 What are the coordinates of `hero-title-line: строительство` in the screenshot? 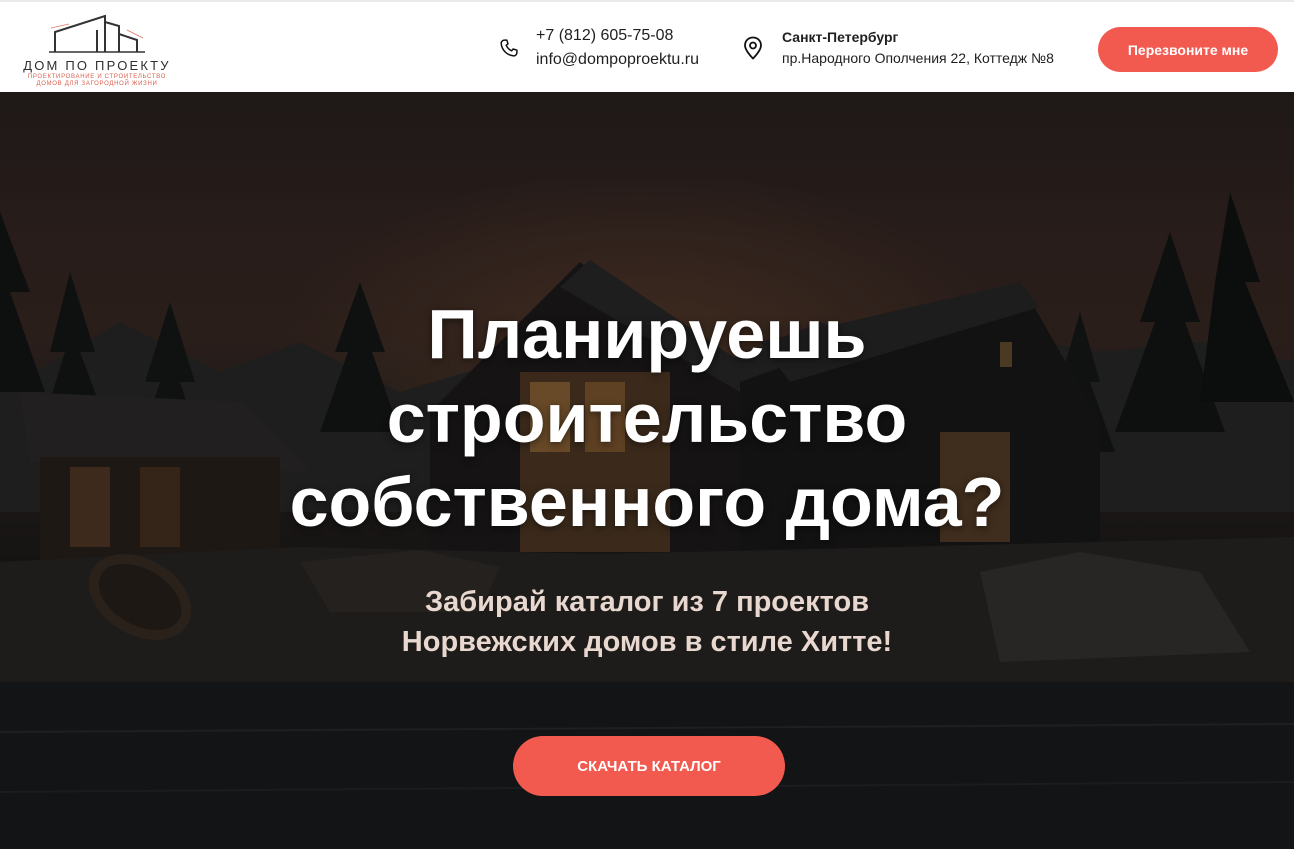 It's located at (647, 418).